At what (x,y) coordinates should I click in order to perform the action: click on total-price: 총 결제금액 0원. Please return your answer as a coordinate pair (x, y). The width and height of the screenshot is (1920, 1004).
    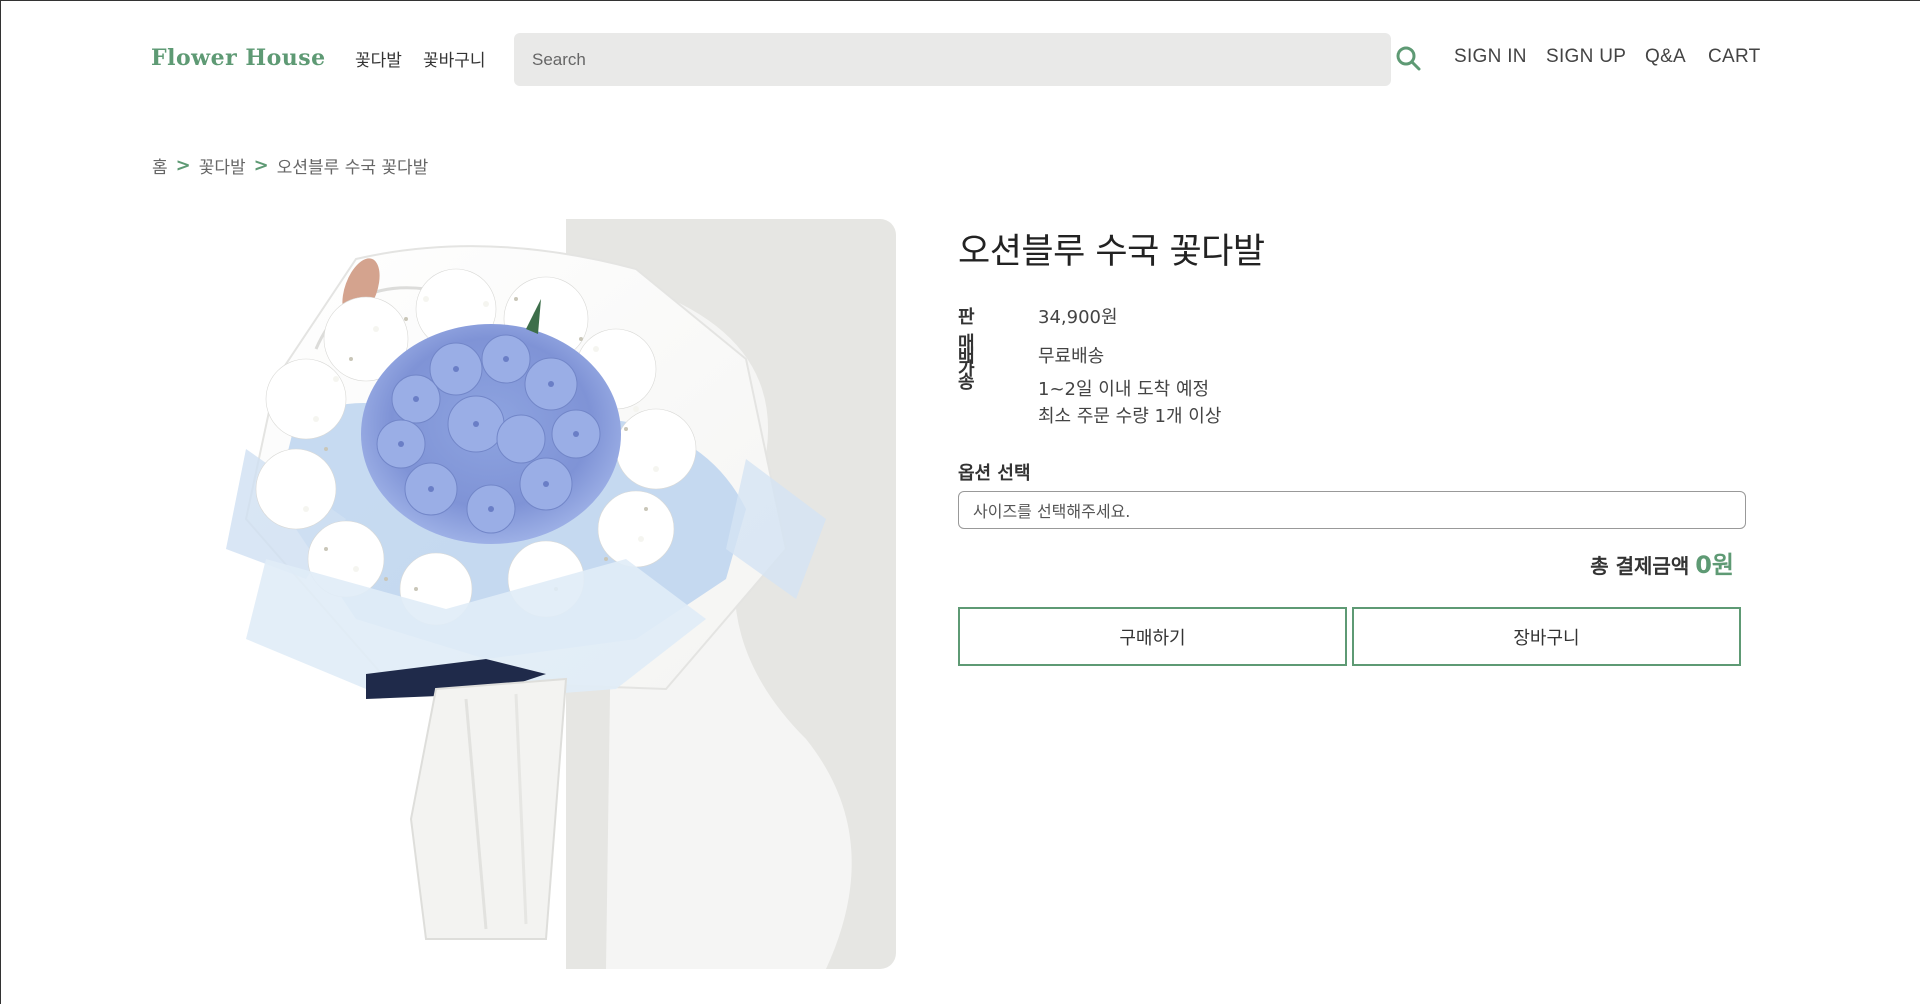
    Looking at the image, I should click on (1662, 562).